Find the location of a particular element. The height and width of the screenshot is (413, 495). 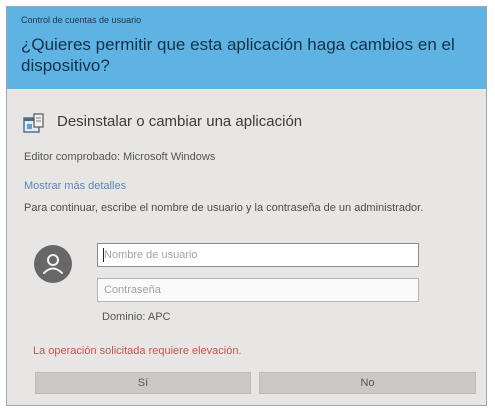

password-input is located at coordinates (258, 290).